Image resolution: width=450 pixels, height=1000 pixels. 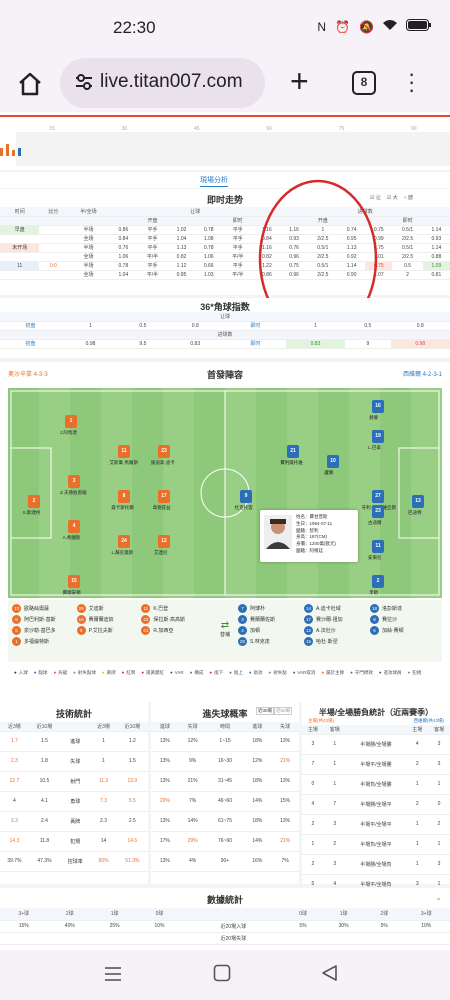 I want to click on table-cell: 14.6, so click(x=132, y=841).